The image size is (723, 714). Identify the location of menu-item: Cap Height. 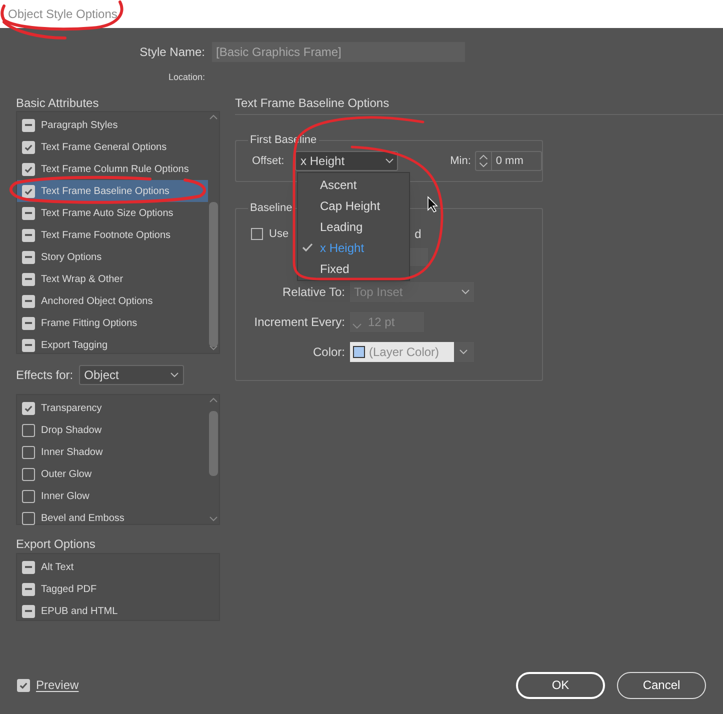
(353, 205).